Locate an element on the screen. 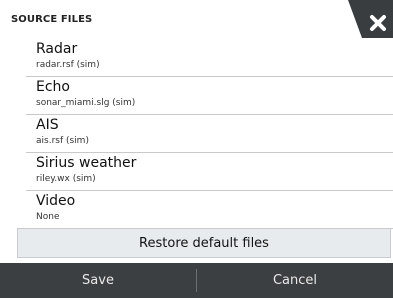 This screenshot has height=298, width=393. close-icon is located at coordinates (370, 19).